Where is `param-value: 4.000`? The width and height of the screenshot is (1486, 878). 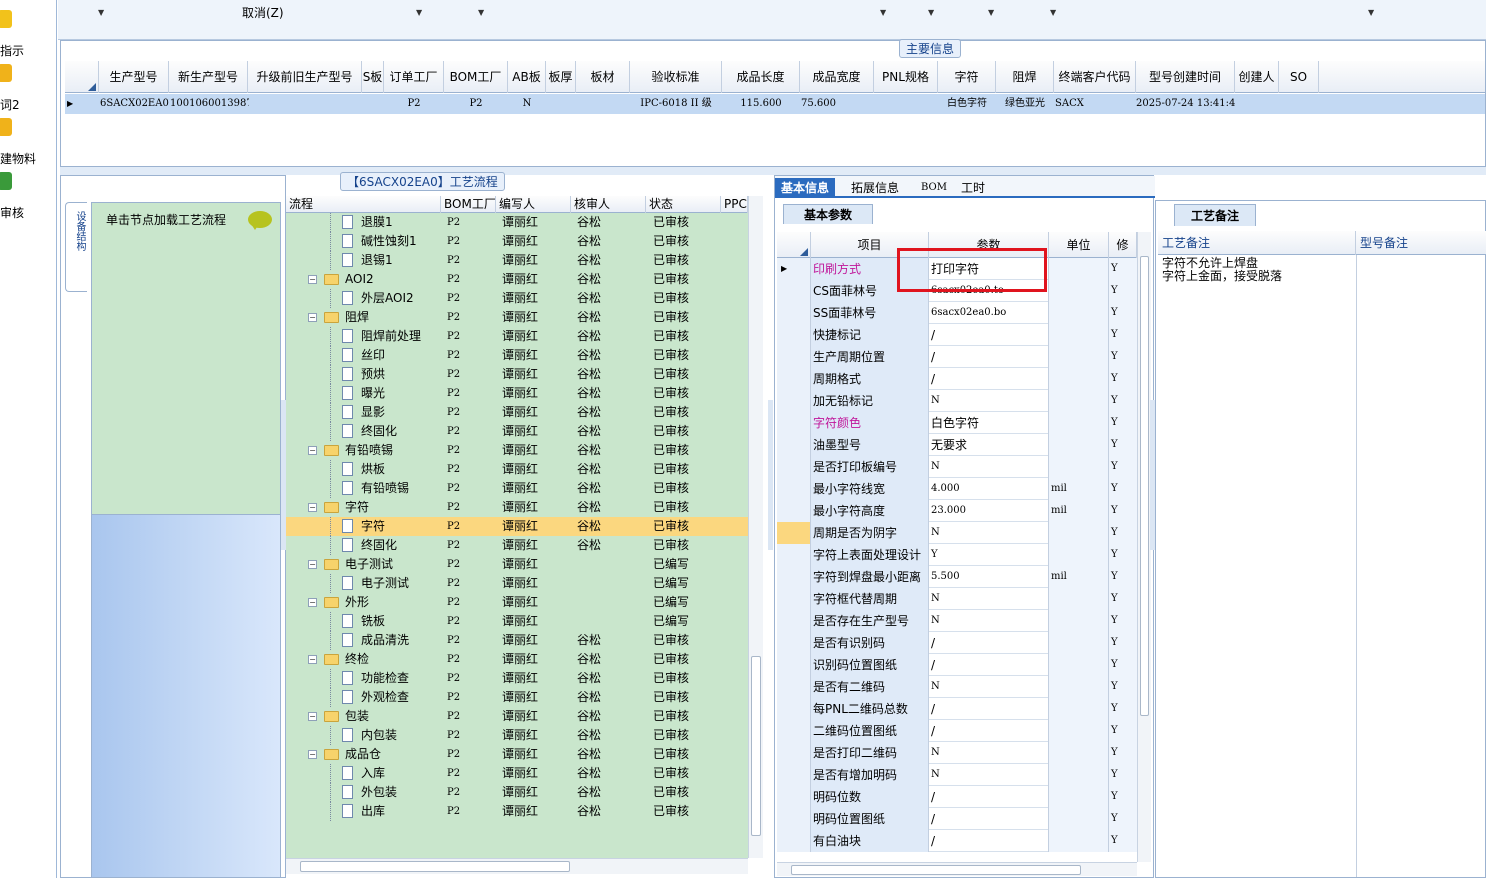
param-value: 4.000 is located at coordinates (989, 489).